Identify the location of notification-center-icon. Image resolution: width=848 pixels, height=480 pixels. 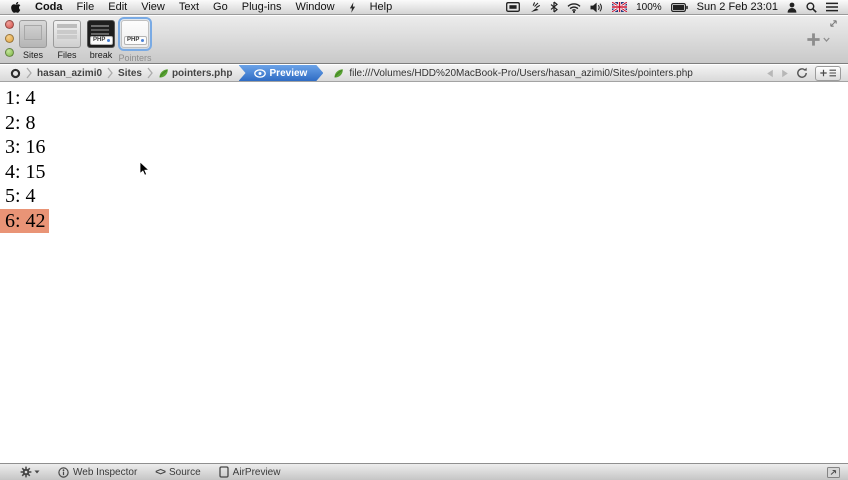
(832, 7).